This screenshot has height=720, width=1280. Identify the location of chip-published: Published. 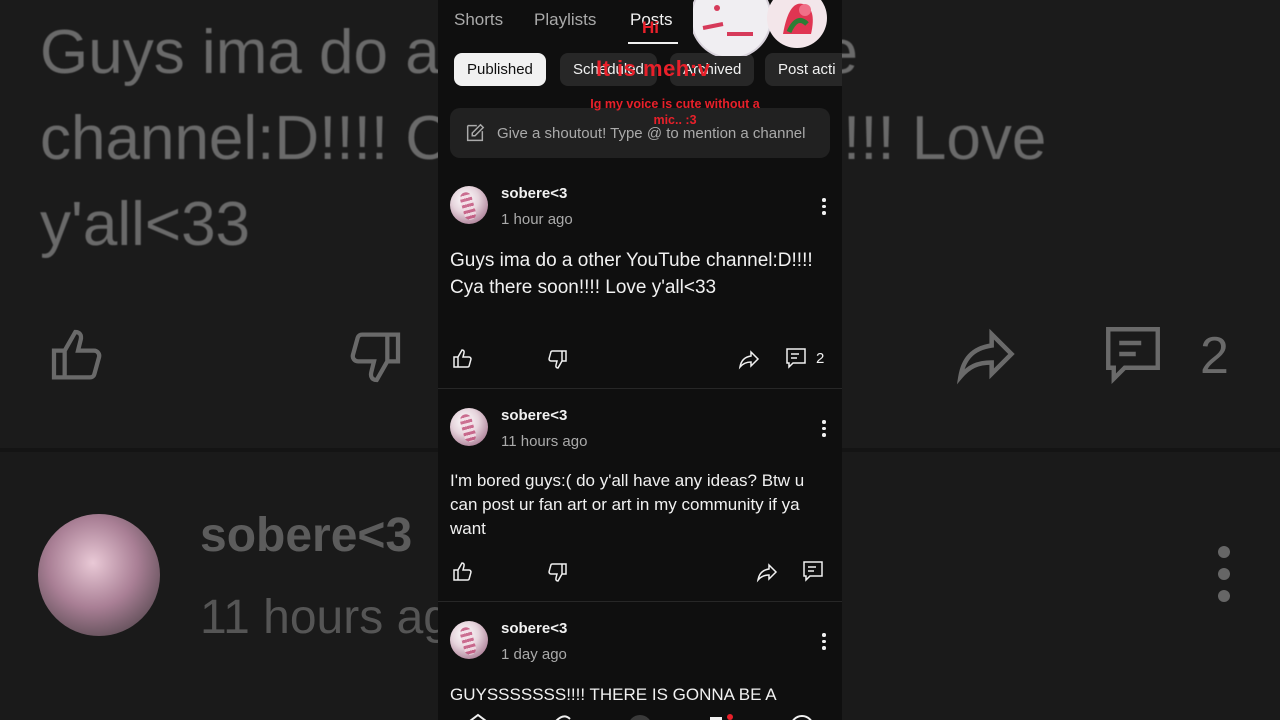
(500, 69).